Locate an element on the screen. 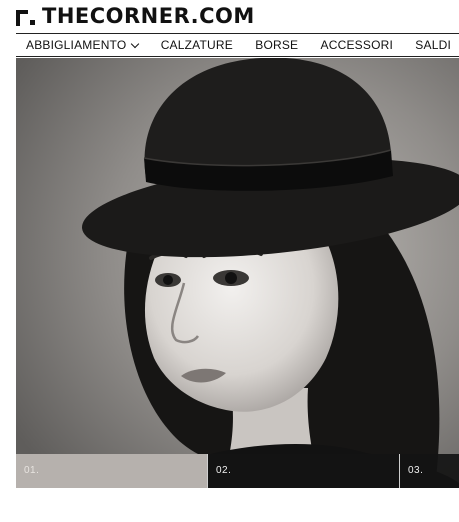 Image resolution: width=459 pixels, height=522 pixels. nav-item-label: ACCESSORI is located at coordinates (357, 45).